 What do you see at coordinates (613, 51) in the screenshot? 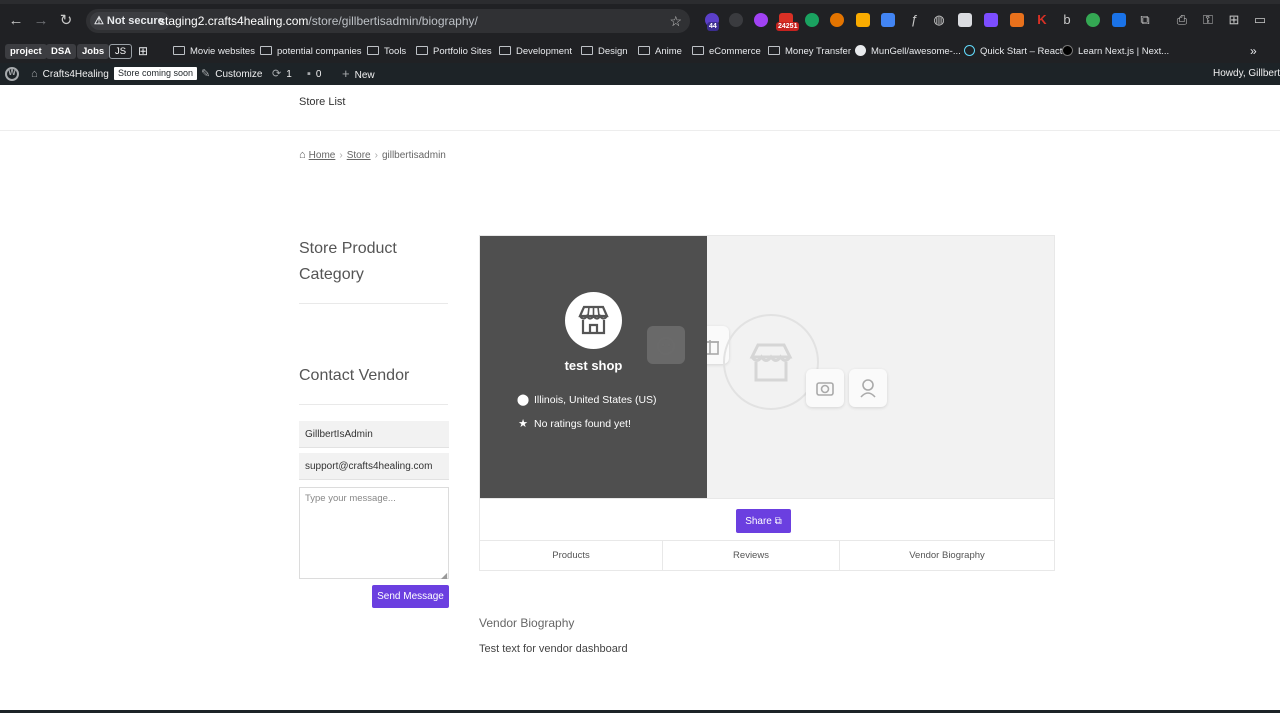
I see `bookmark-label: Design` at bounding box center [613, 51].